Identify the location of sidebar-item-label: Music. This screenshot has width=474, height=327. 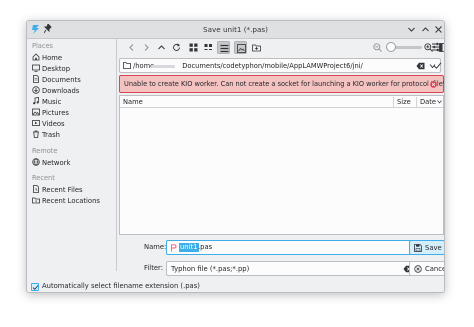
(52, 102).